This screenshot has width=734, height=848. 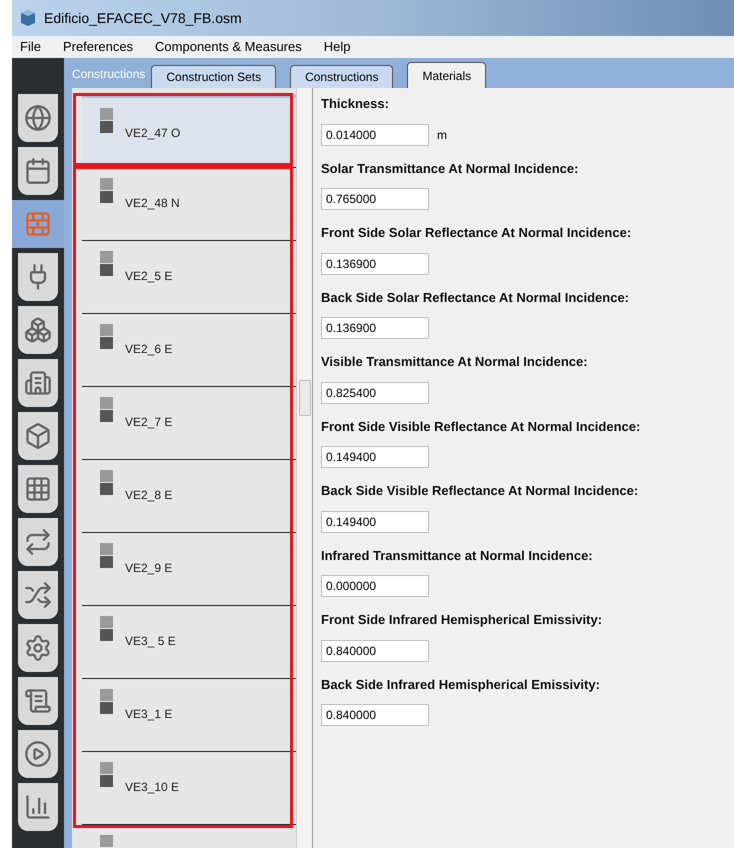 What do you see at coordinates (475, 297) in the screenshot?
I see `property-label: Back Side Solar Reflectance At Normal Incidence:` at bounding box center [475, 297].